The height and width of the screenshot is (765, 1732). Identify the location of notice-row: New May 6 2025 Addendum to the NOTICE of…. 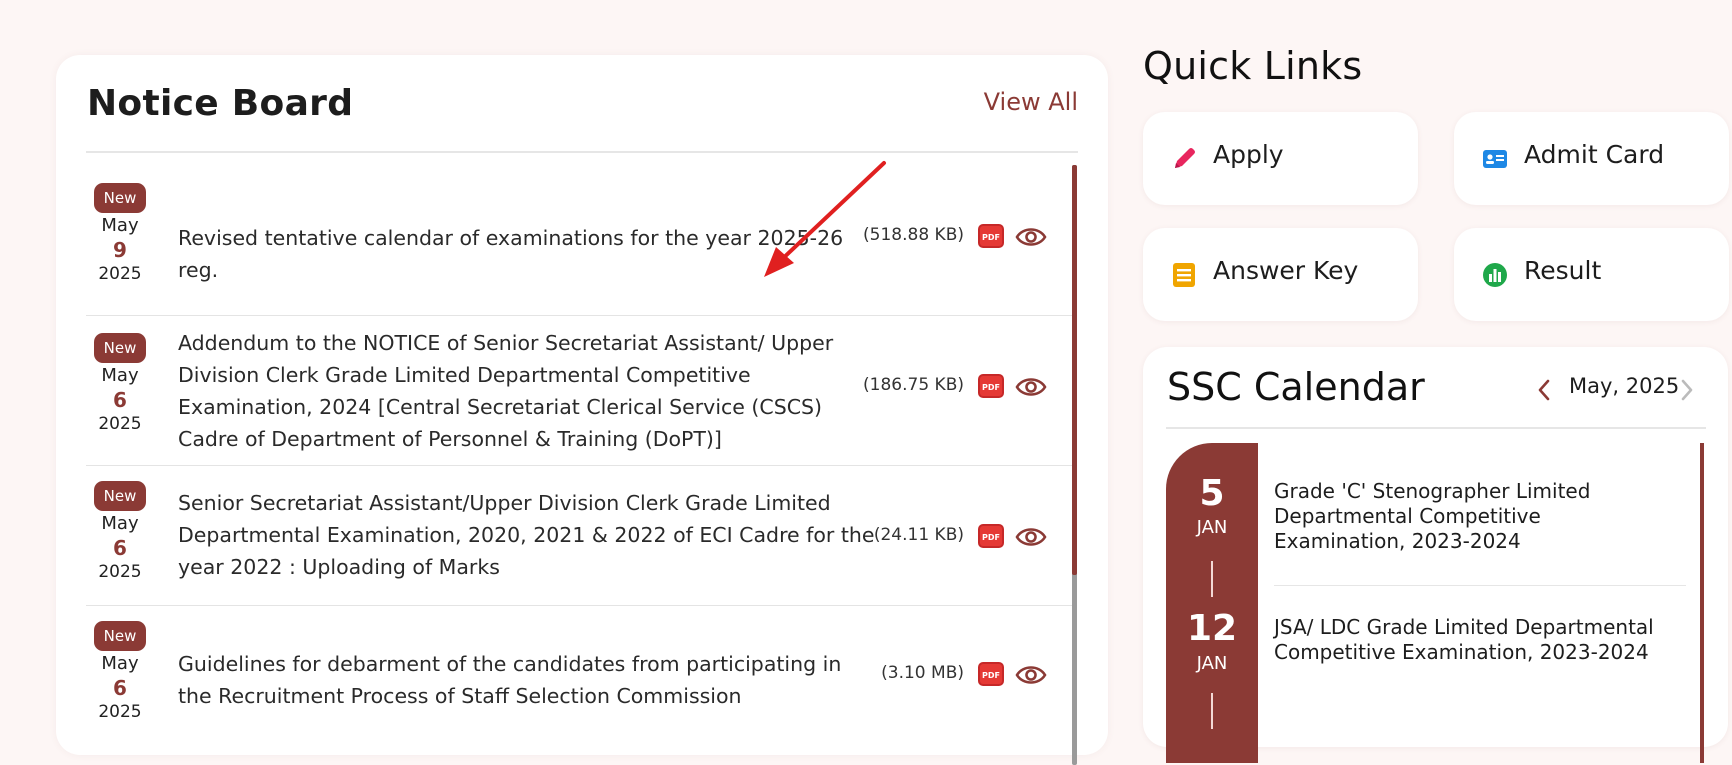
(579, 390).